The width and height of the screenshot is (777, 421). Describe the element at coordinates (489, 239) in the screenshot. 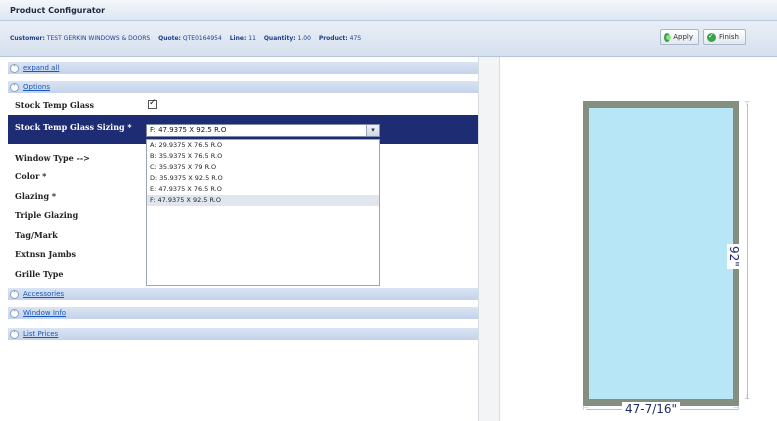

I see `panel-splitter` at that location.